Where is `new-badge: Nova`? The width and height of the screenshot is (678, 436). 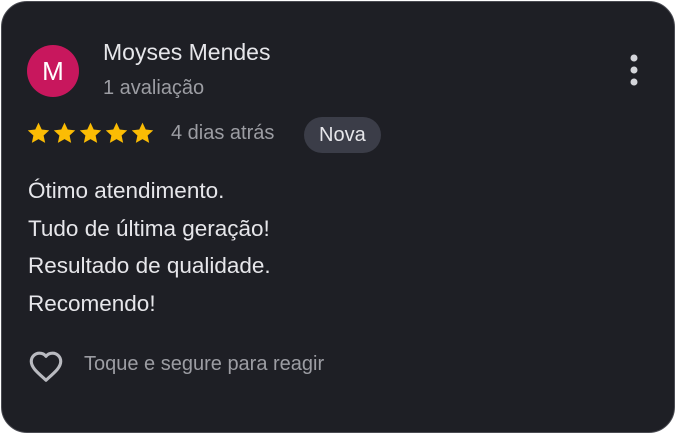 new-badge: Nova is located at coordinates (342, 135).